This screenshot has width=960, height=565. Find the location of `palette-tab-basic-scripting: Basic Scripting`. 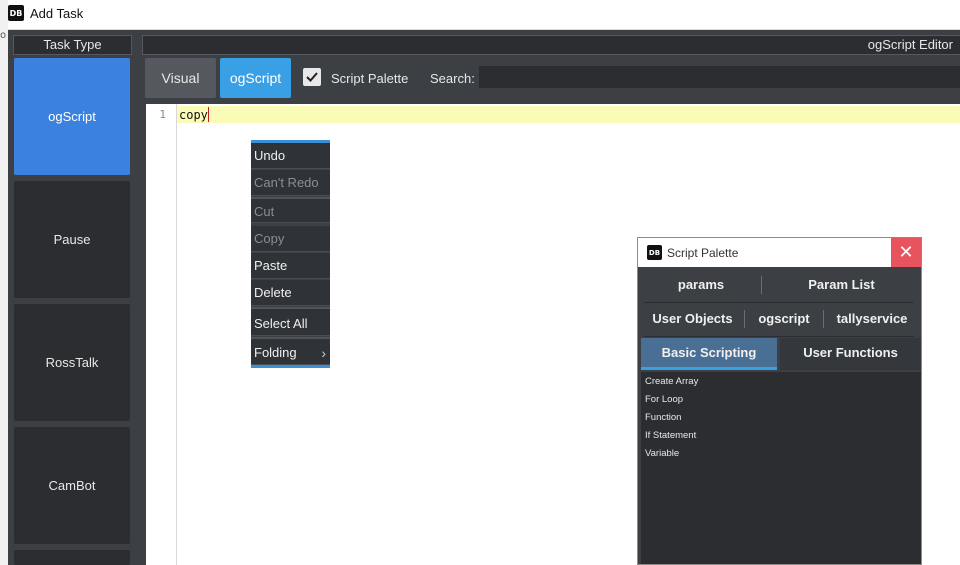

palette-tab-basic-scripting: Basic Scripting is located at coordinates (709, 354).